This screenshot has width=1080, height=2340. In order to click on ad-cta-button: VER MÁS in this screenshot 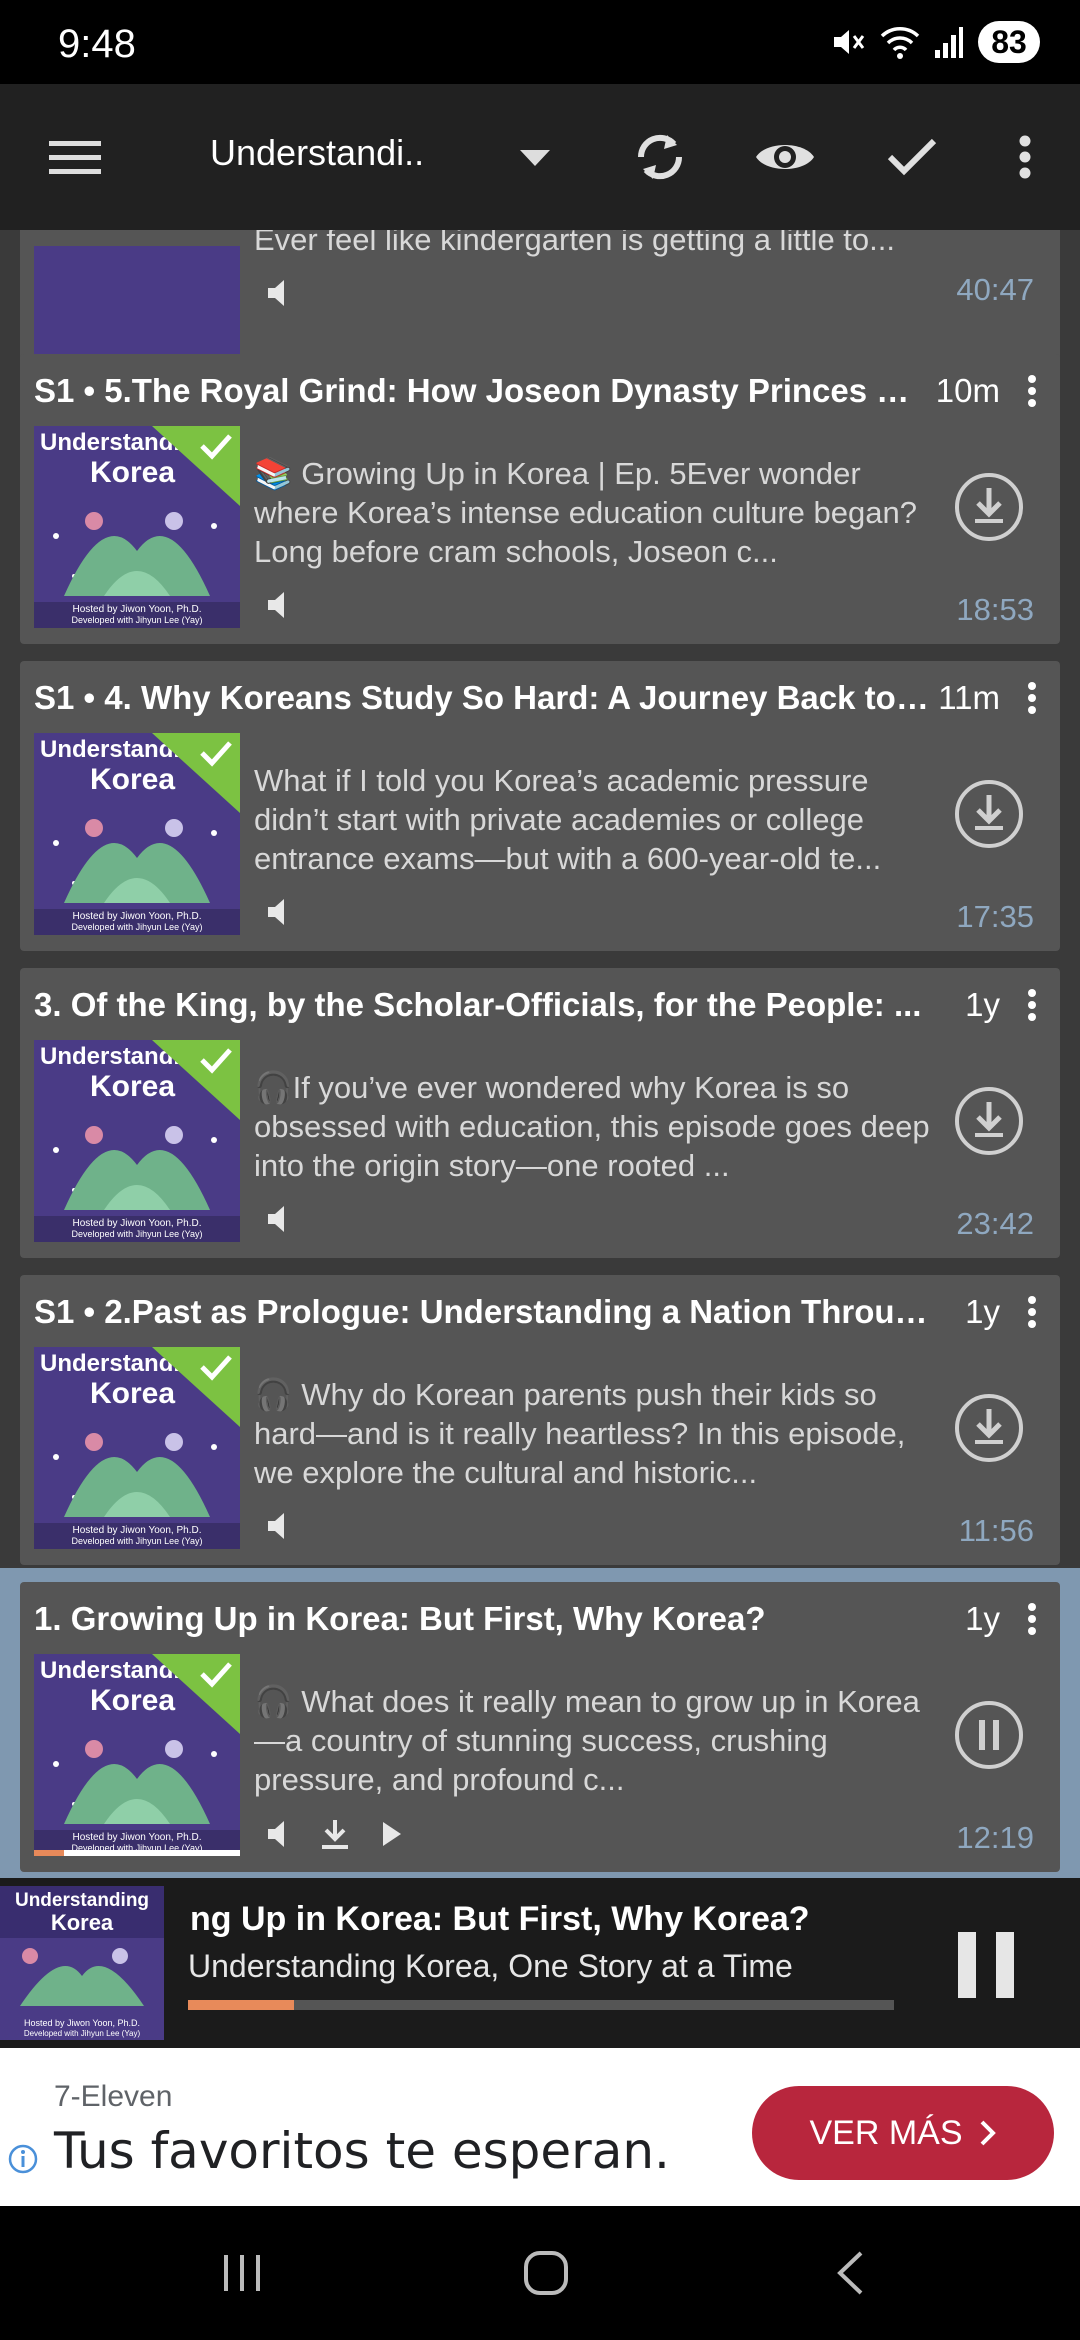, I will do `click(903, 2133)`.